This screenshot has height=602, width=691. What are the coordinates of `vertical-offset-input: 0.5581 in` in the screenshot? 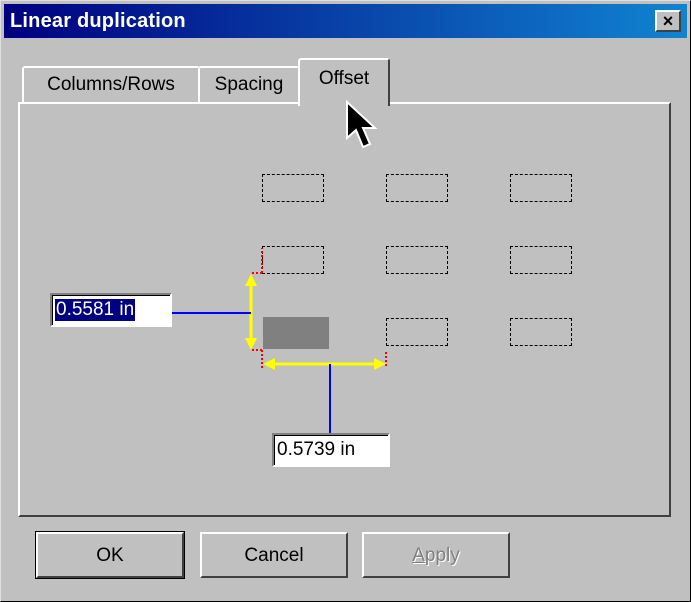 It's located at (111, 310).